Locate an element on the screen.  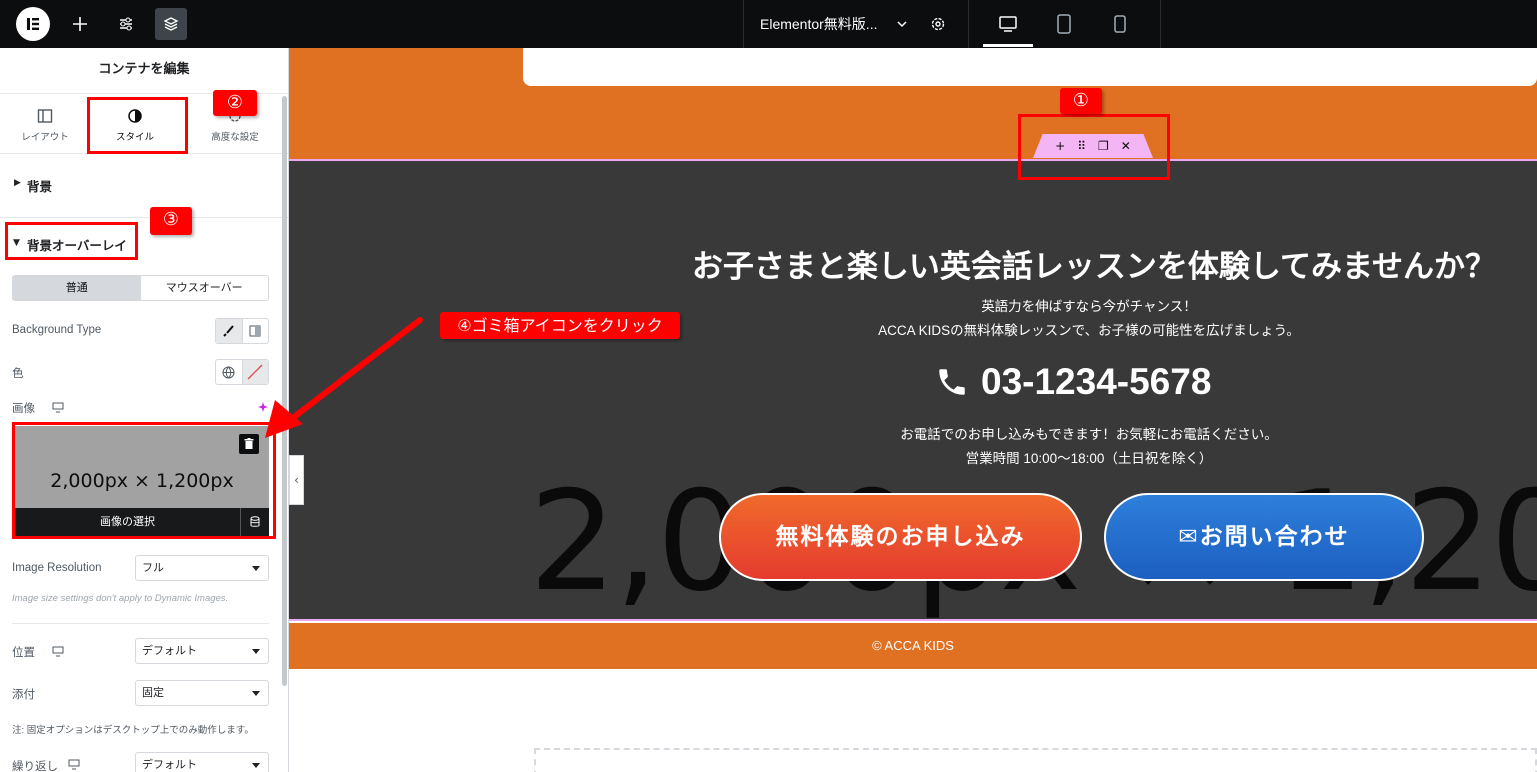
repeat-select: デフォルト is located at coordinates (202, 762).